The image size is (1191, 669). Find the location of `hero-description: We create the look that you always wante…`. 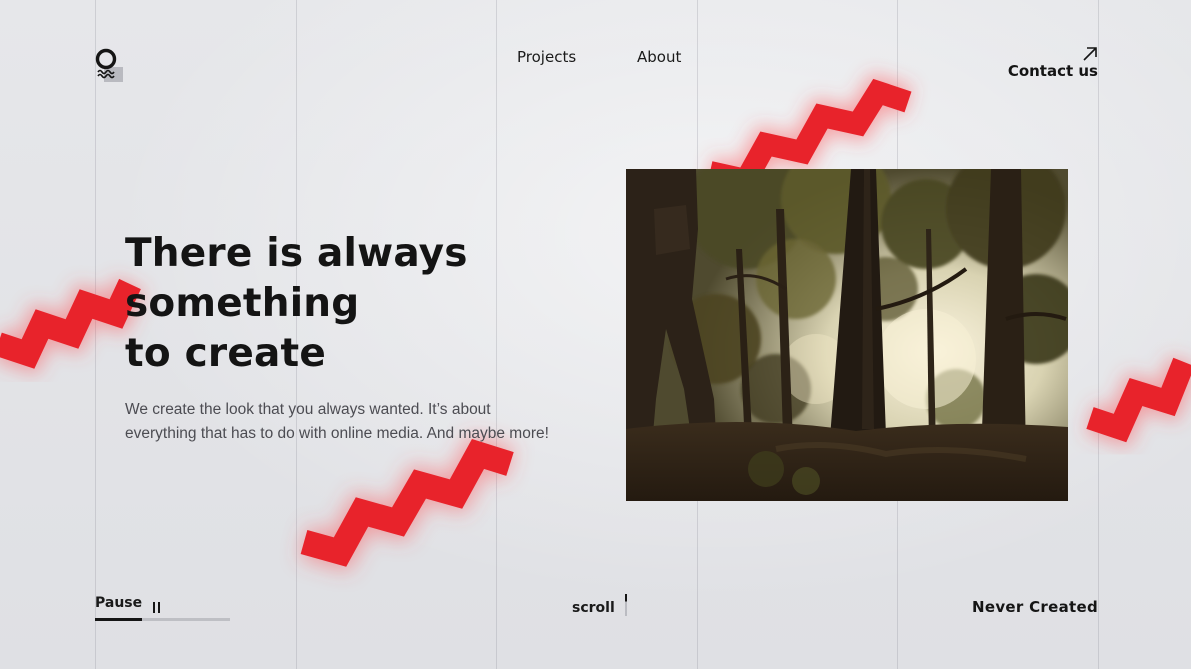

hero-description: We create the look that you always wante… is located at coordinates (355, 422).